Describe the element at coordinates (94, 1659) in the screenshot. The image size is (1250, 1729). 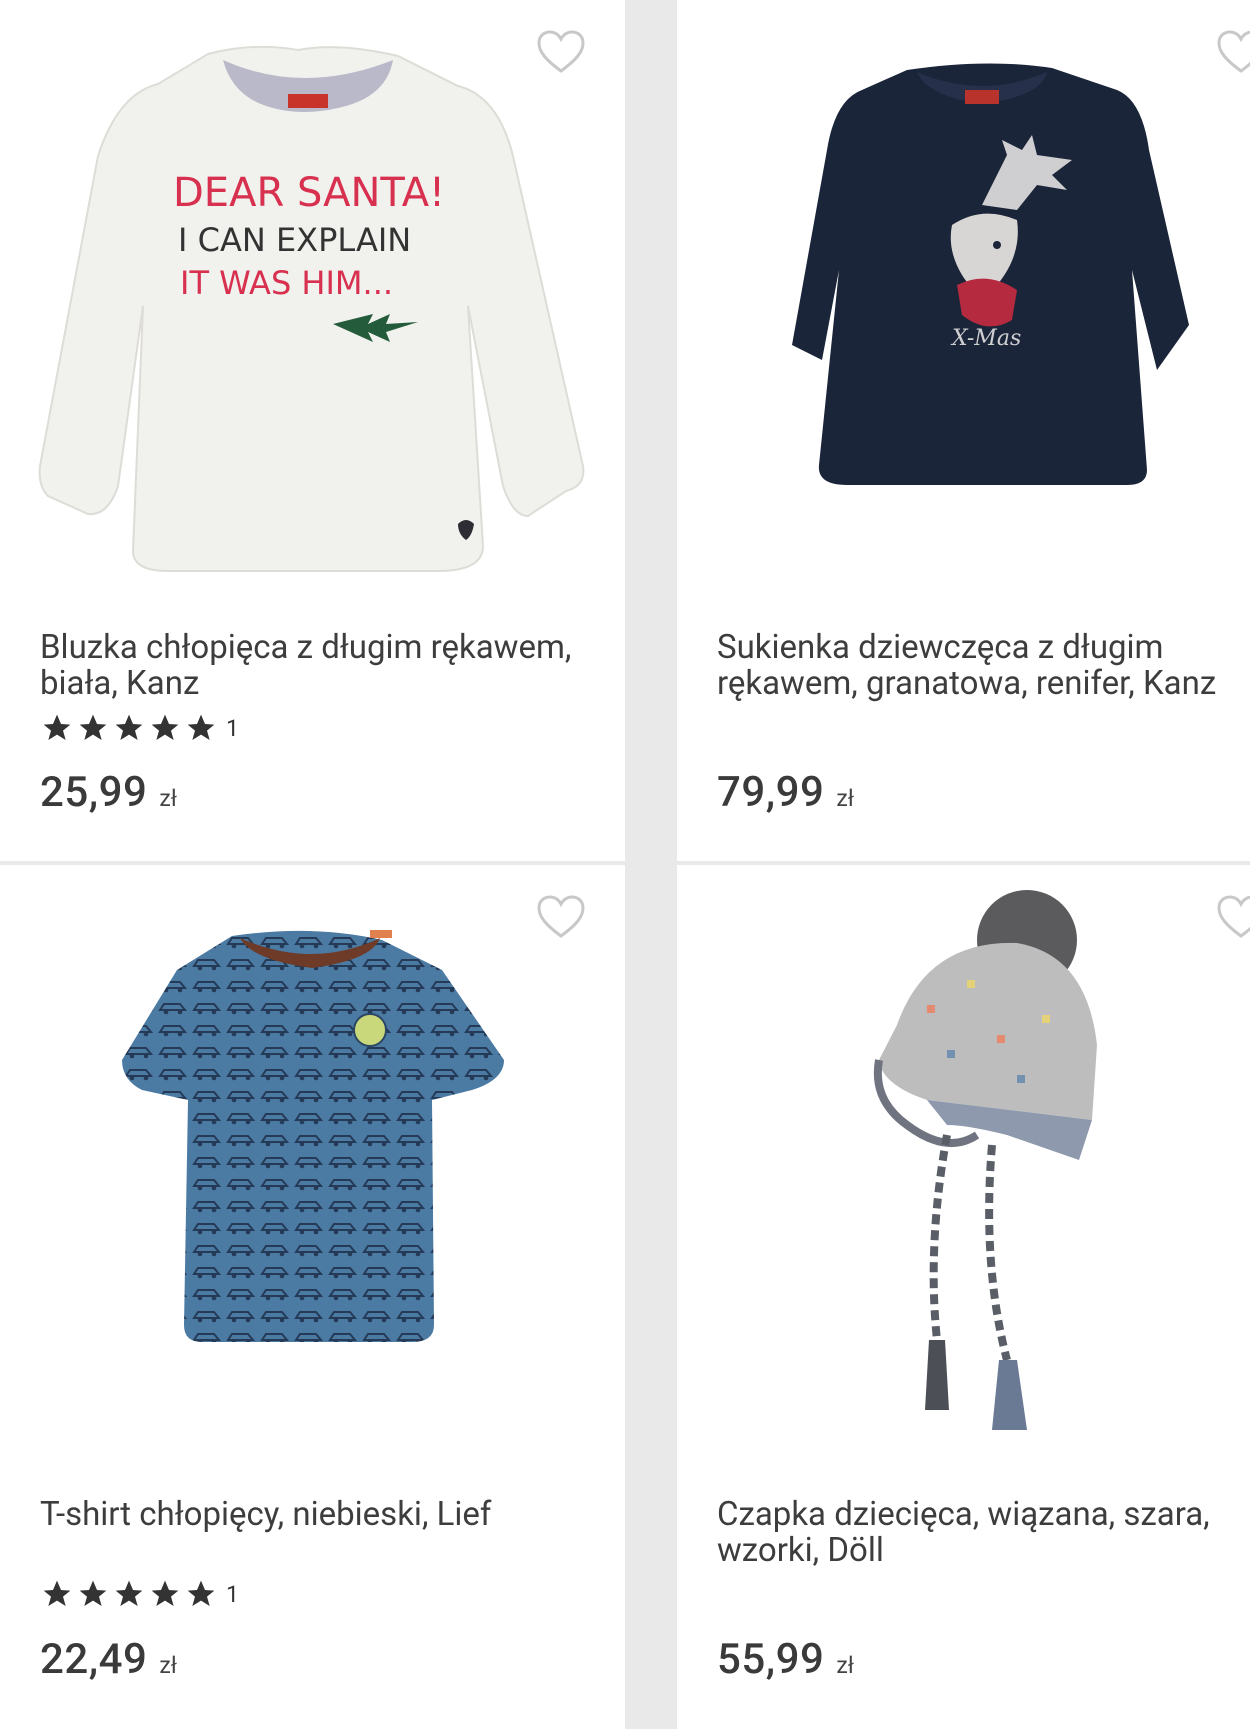
I see `price-value: 22,49` at that location.